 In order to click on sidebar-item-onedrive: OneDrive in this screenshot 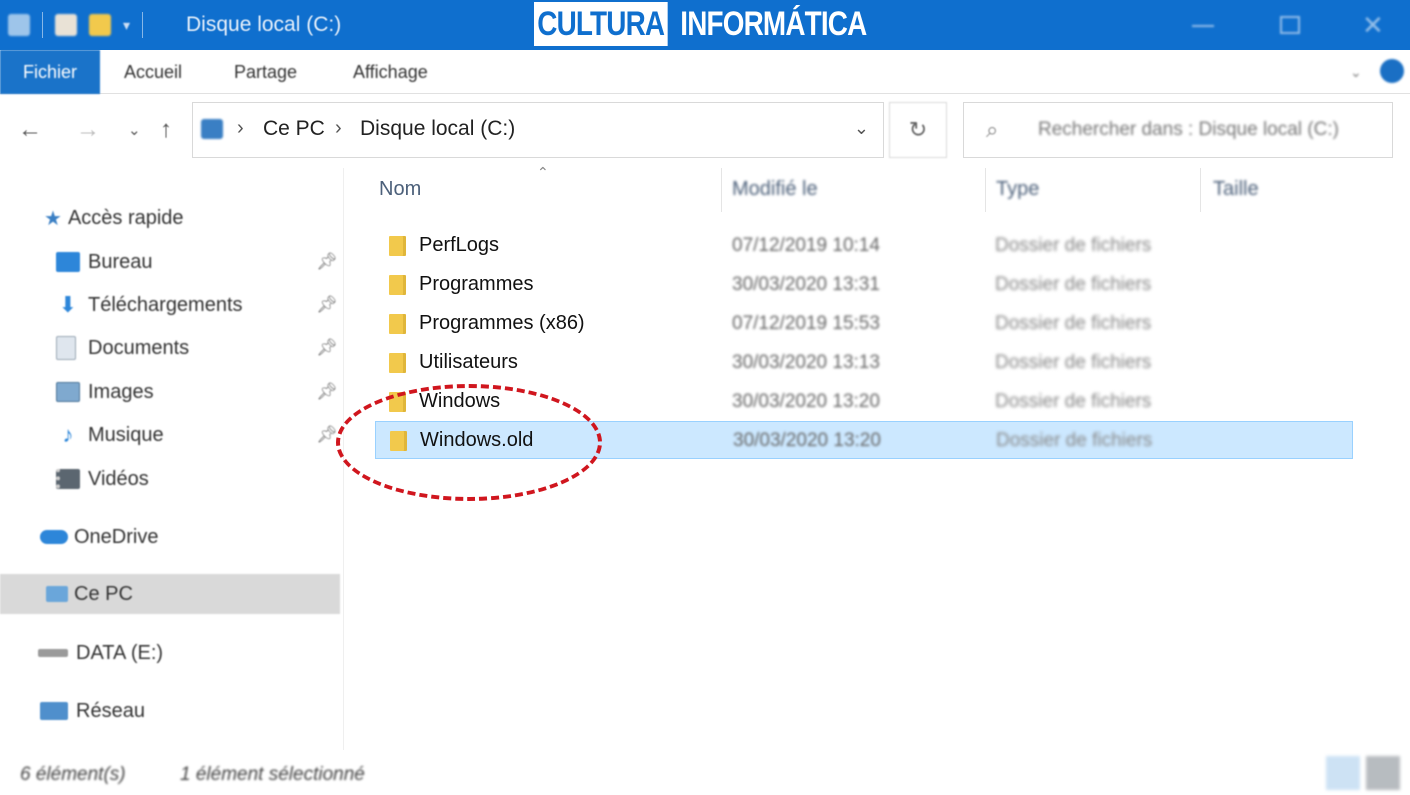, I will do `click(170, 537)`.